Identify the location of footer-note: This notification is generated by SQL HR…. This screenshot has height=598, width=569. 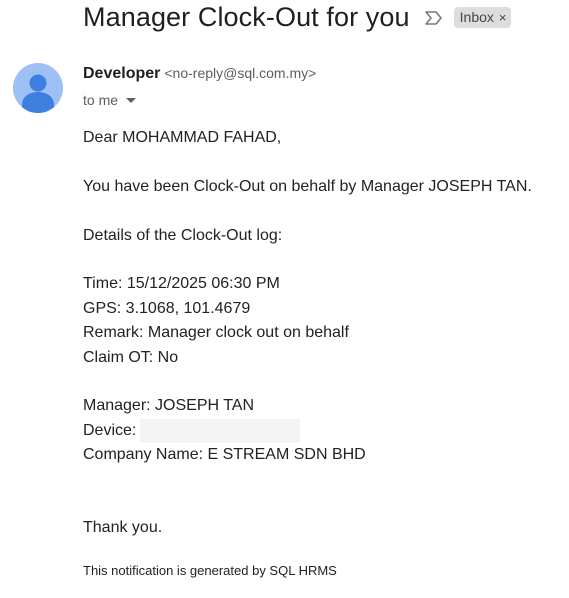
(210, 570).